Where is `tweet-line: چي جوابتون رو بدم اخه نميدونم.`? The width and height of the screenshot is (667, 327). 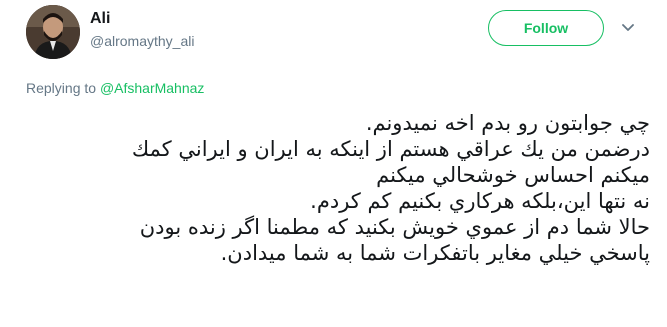
tweet-line: چي جوابتون رو بدم اخه نميدونم. is located at coordinates (507, 123).